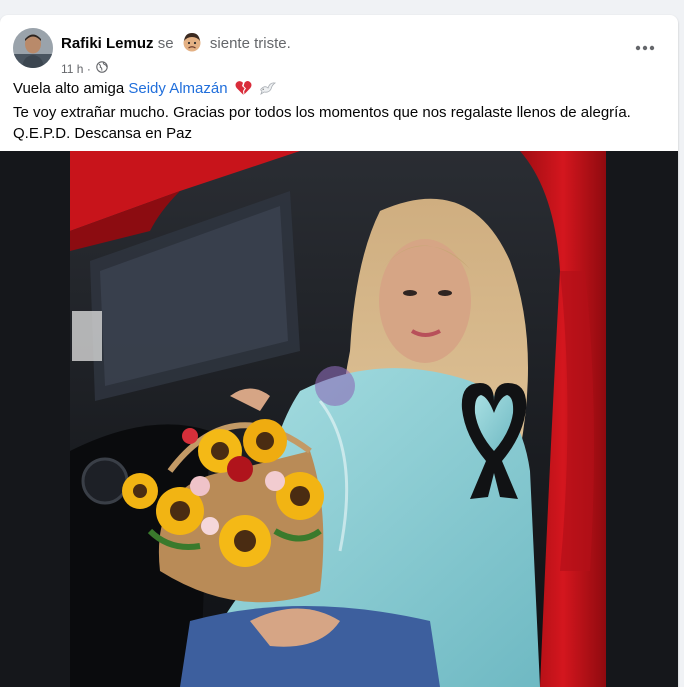 This screenshot has height=687, width=684. What do you see at coordinates (268, 91) in the screenshot?
I see `dove-icon` at bounding box center [268, 91].